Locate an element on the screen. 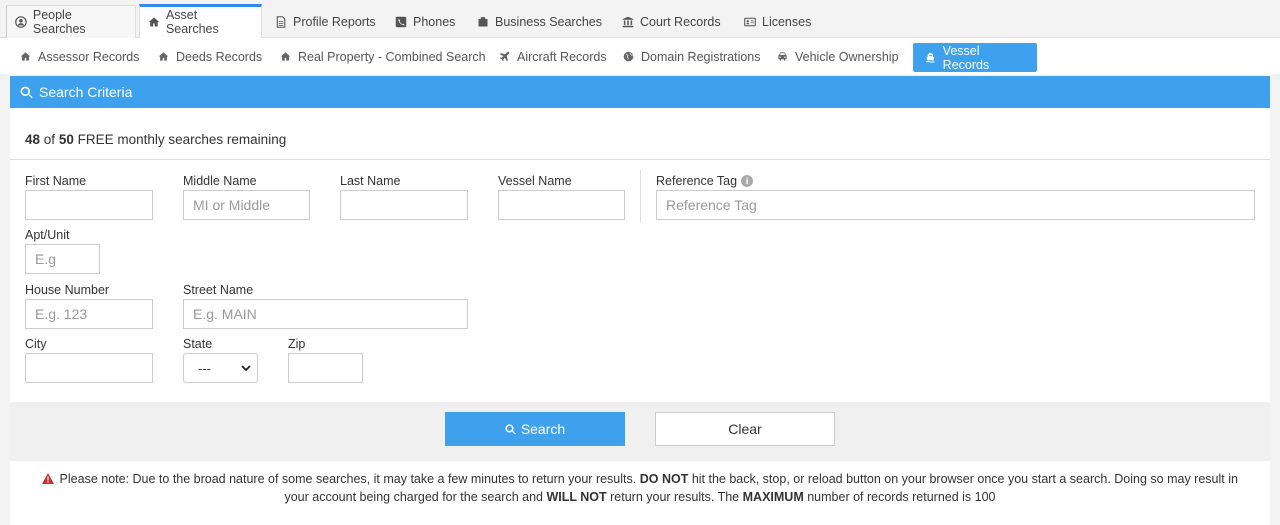  subtab-vessel-records: Vessel Records is located at coordinates (975, 57).